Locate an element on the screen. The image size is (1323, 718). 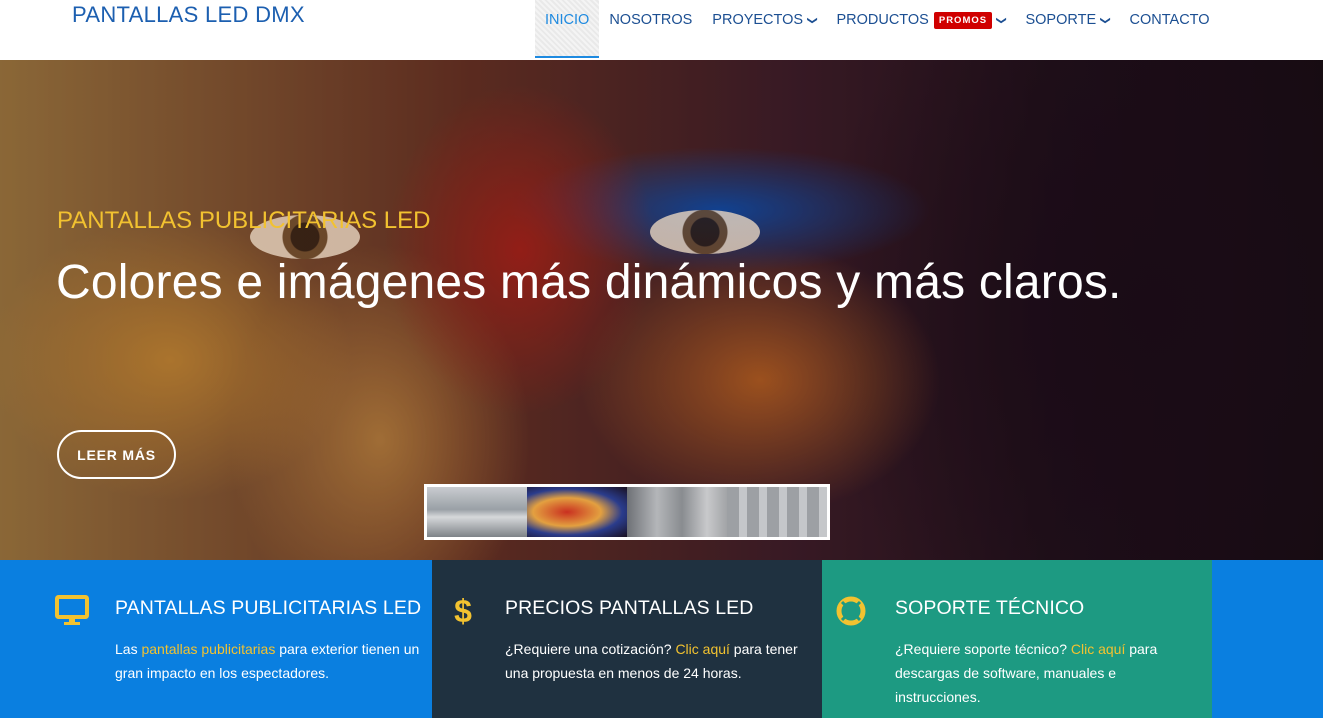
nav-item-inicio: INICIO is located at coordinates (567, 29).